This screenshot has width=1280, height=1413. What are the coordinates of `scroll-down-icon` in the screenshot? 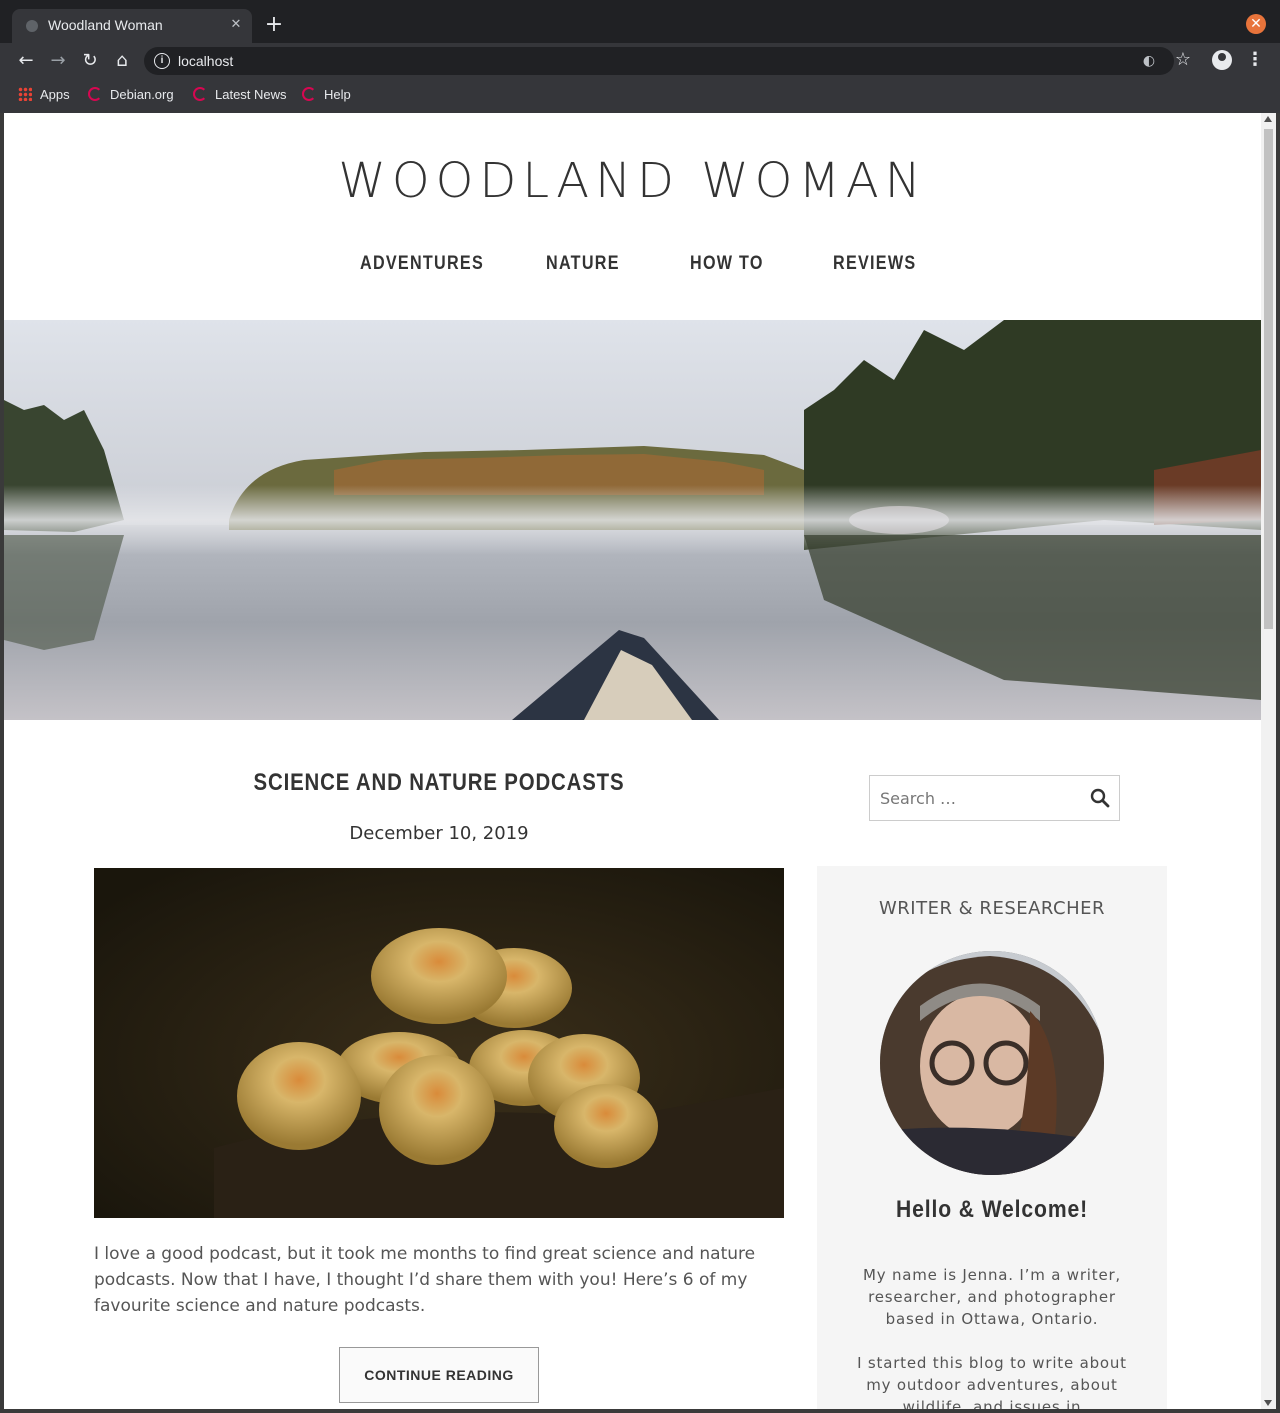 It's located at (1268, 1403).